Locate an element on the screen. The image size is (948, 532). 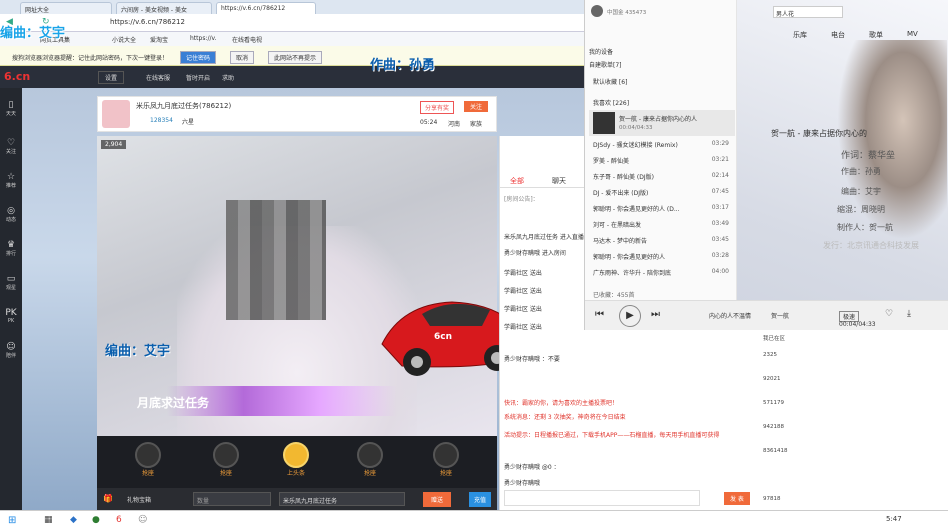
song-title: 东子哥 - 醉仙美 (DJ版) is located at coordinates (623, 177).